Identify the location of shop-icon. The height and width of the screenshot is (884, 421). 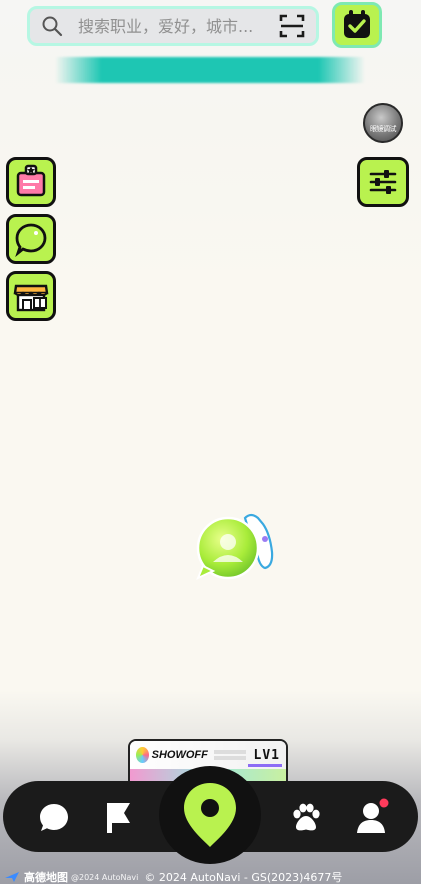
(31, 298).